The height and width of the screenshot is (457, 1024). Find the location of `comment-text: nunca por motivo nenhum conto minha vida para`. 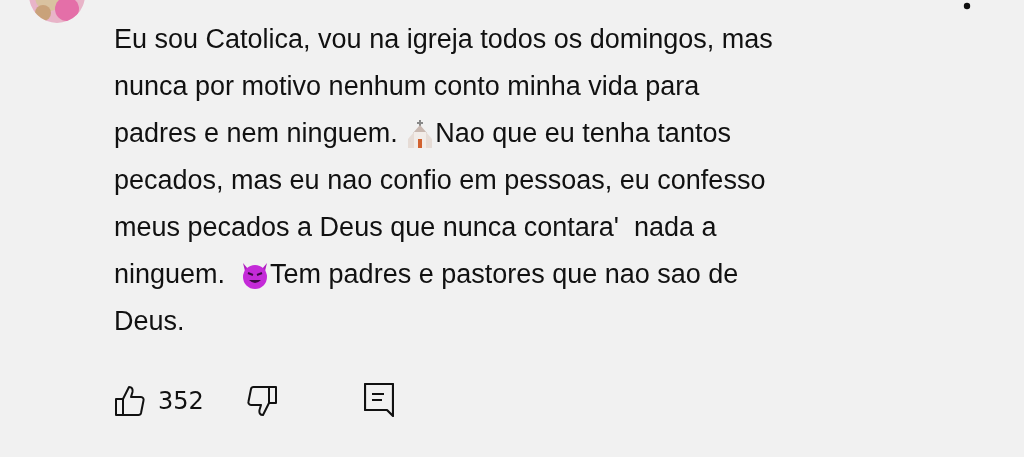

comment-text: nunca por motivo nenhum conto minha vida para is located at coordinates (407, 86).